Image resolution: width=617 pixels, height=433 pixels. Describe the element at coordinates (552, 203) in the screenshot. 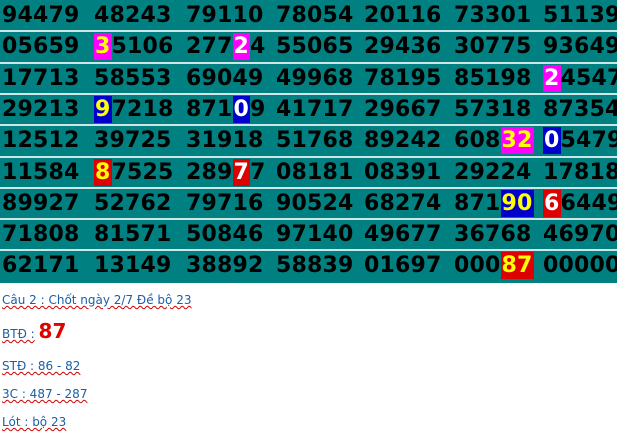

I see `highlighted-digit: 6` at that location.